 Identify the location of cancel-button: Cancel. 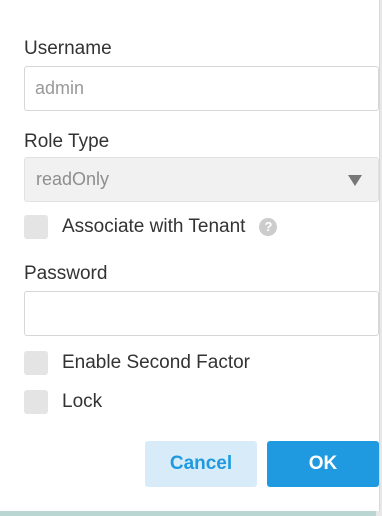
(201, 464).